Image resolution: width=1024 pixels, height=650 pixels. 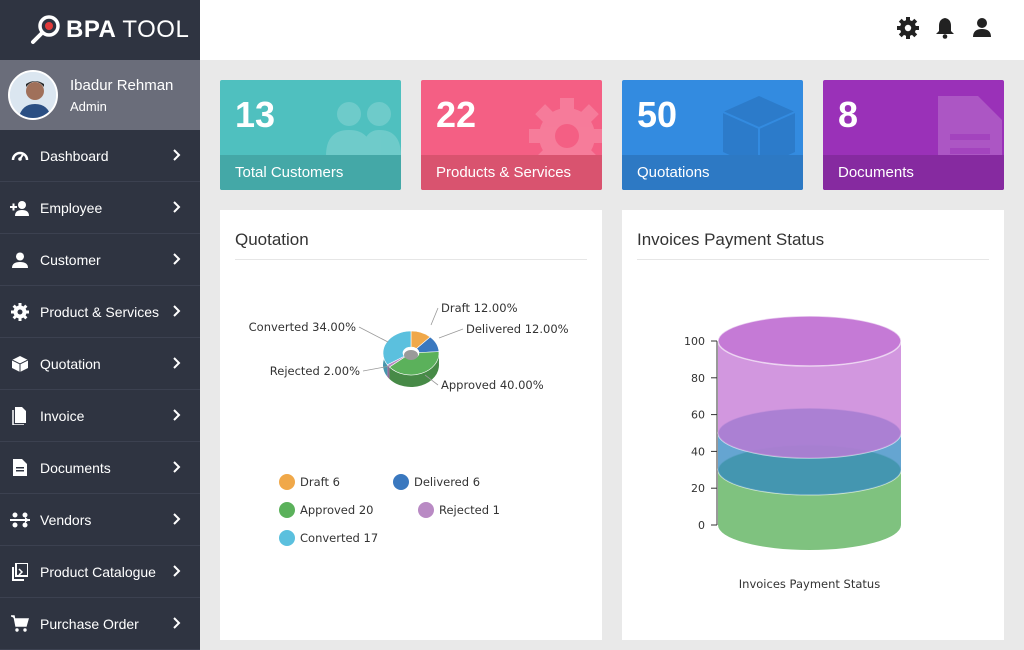 I want to click on y-tick-label: 40, so click(x=698, y=451).